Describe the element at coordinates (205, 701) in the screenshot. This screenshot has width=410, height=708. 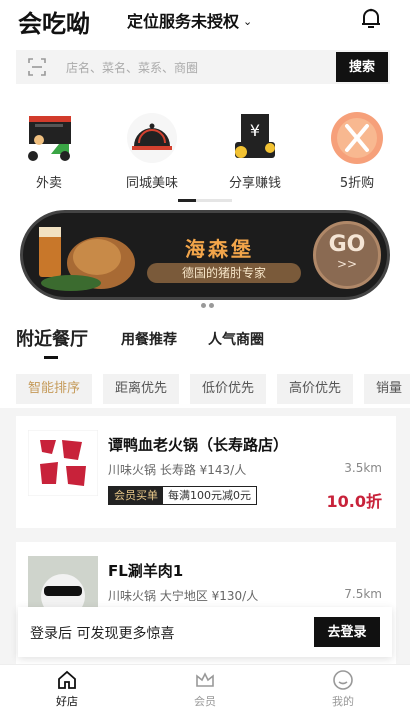
I see `nav-label: 会员` at that location.